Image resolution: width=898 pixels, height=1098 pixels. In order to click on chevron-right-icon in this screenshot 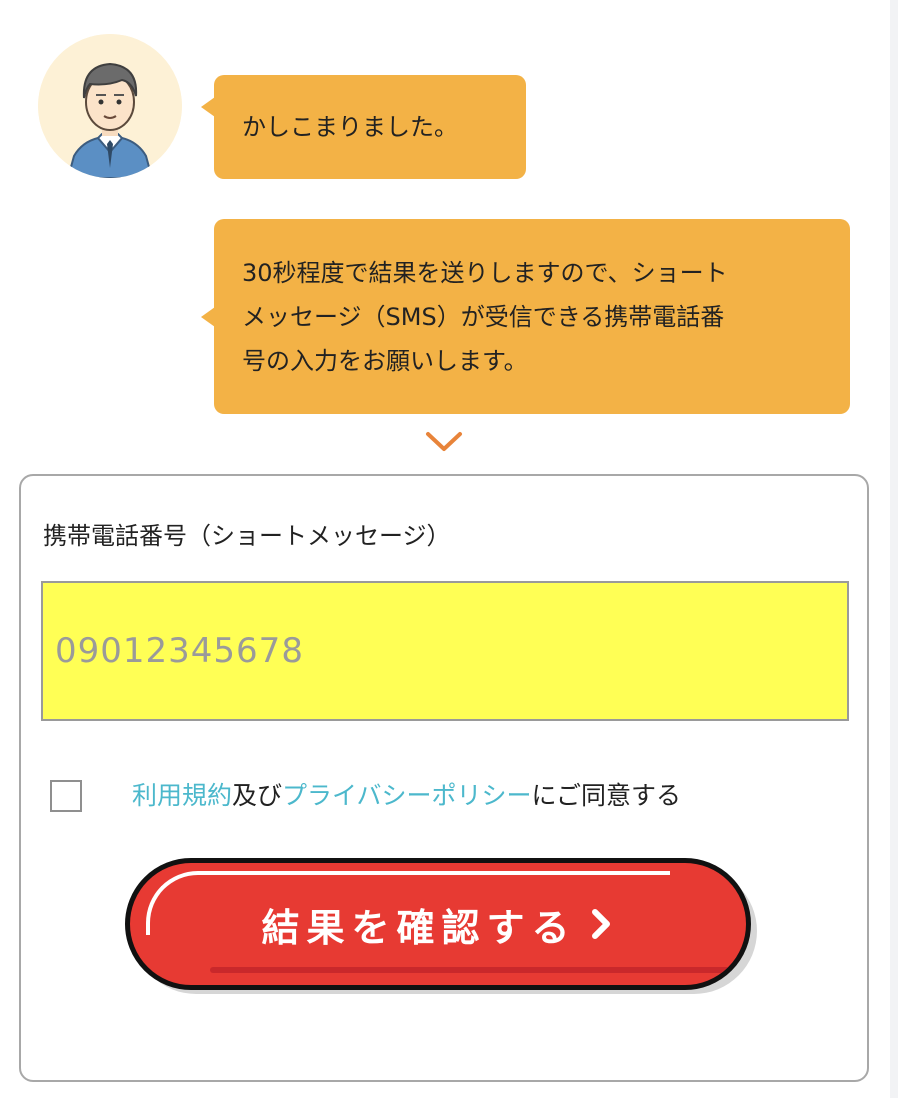, I will do `click(600, 924)`.